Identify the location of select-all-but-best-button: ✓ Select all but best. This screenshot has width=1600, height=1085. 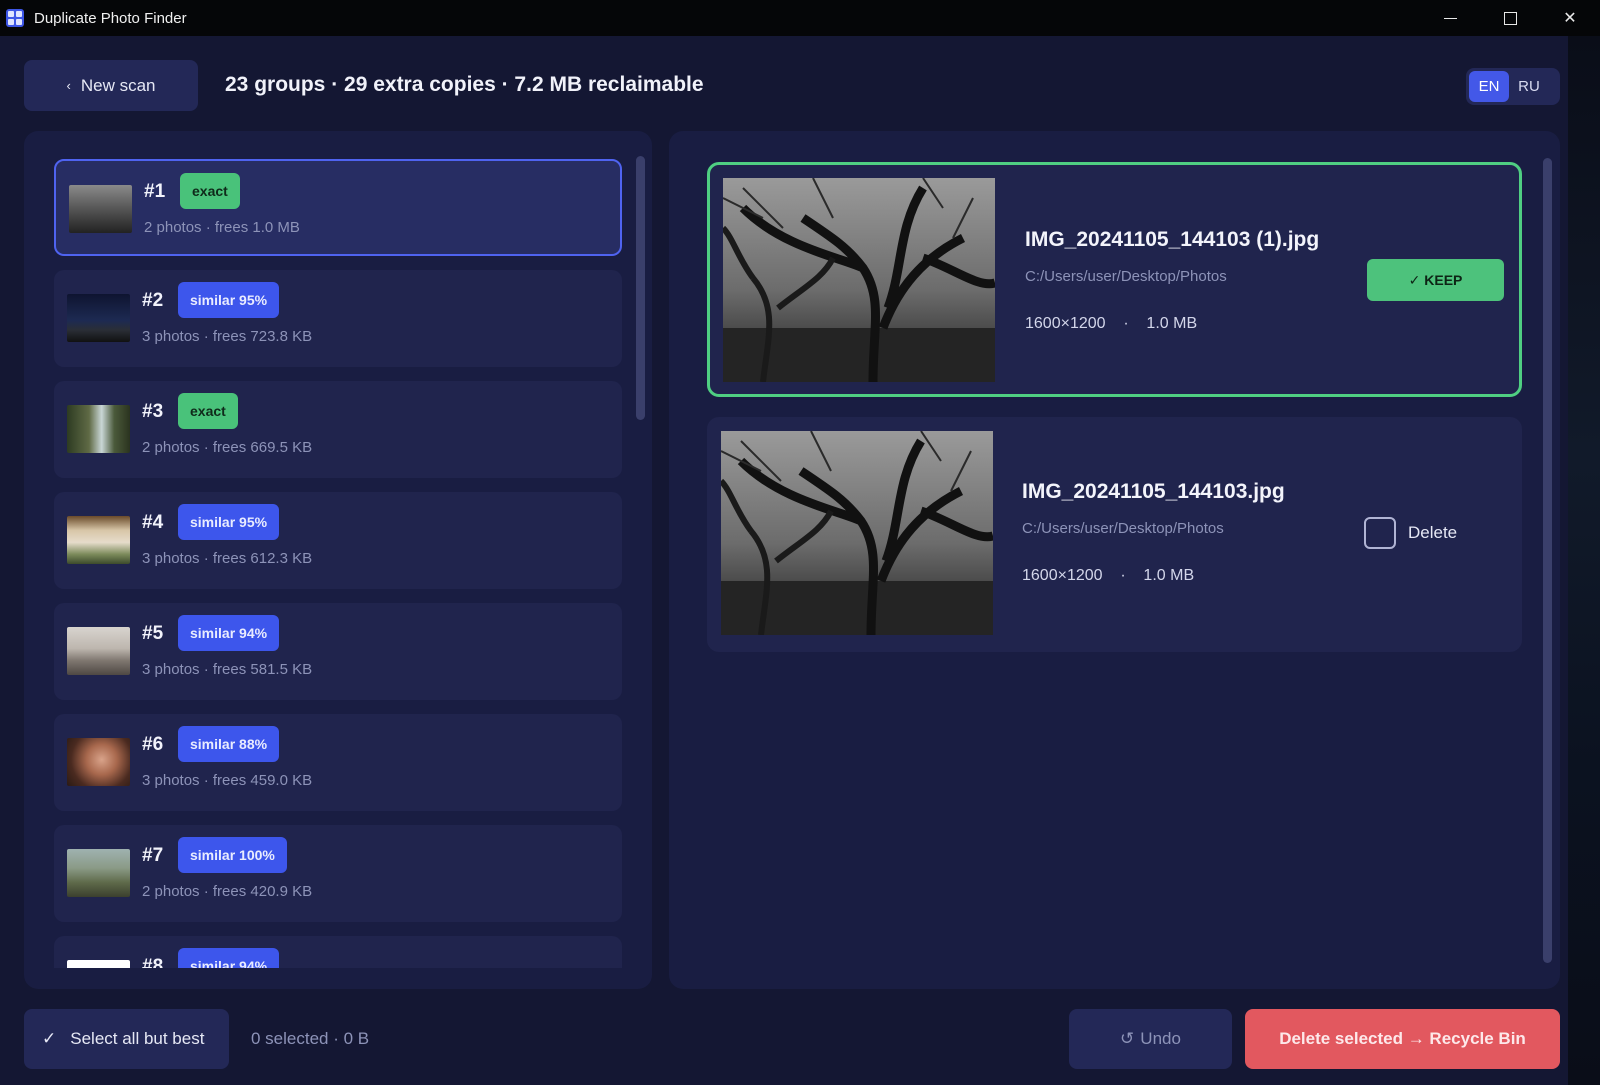
(126, 1039).